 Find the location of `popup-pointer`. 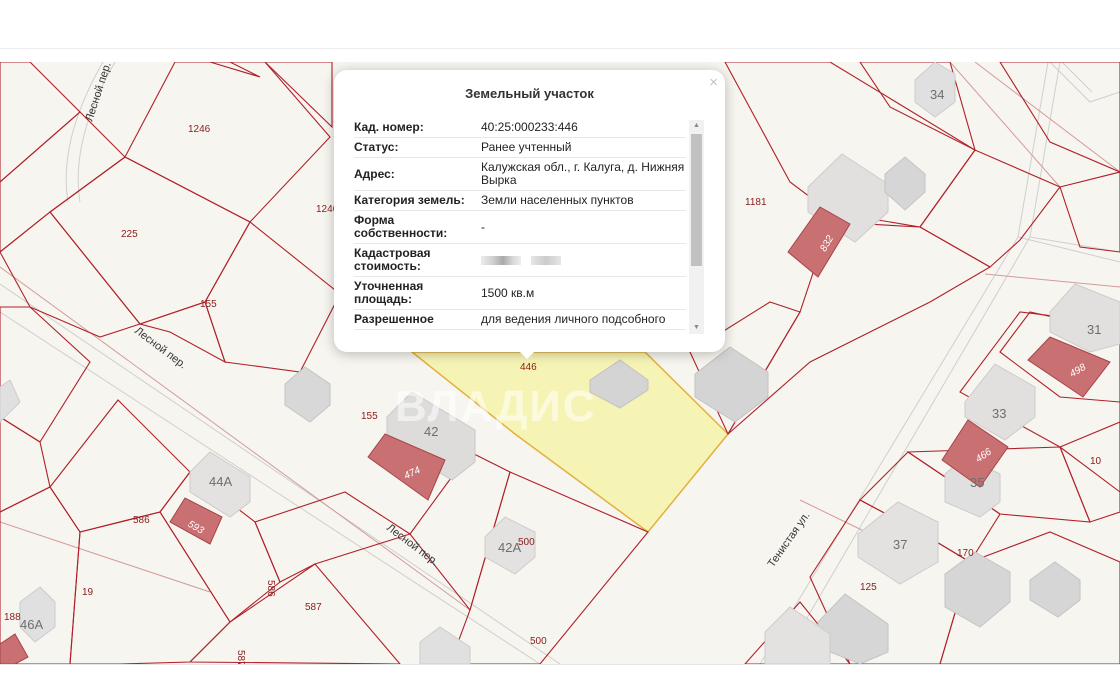

popup-pointer is located at coordinates (527, 354).